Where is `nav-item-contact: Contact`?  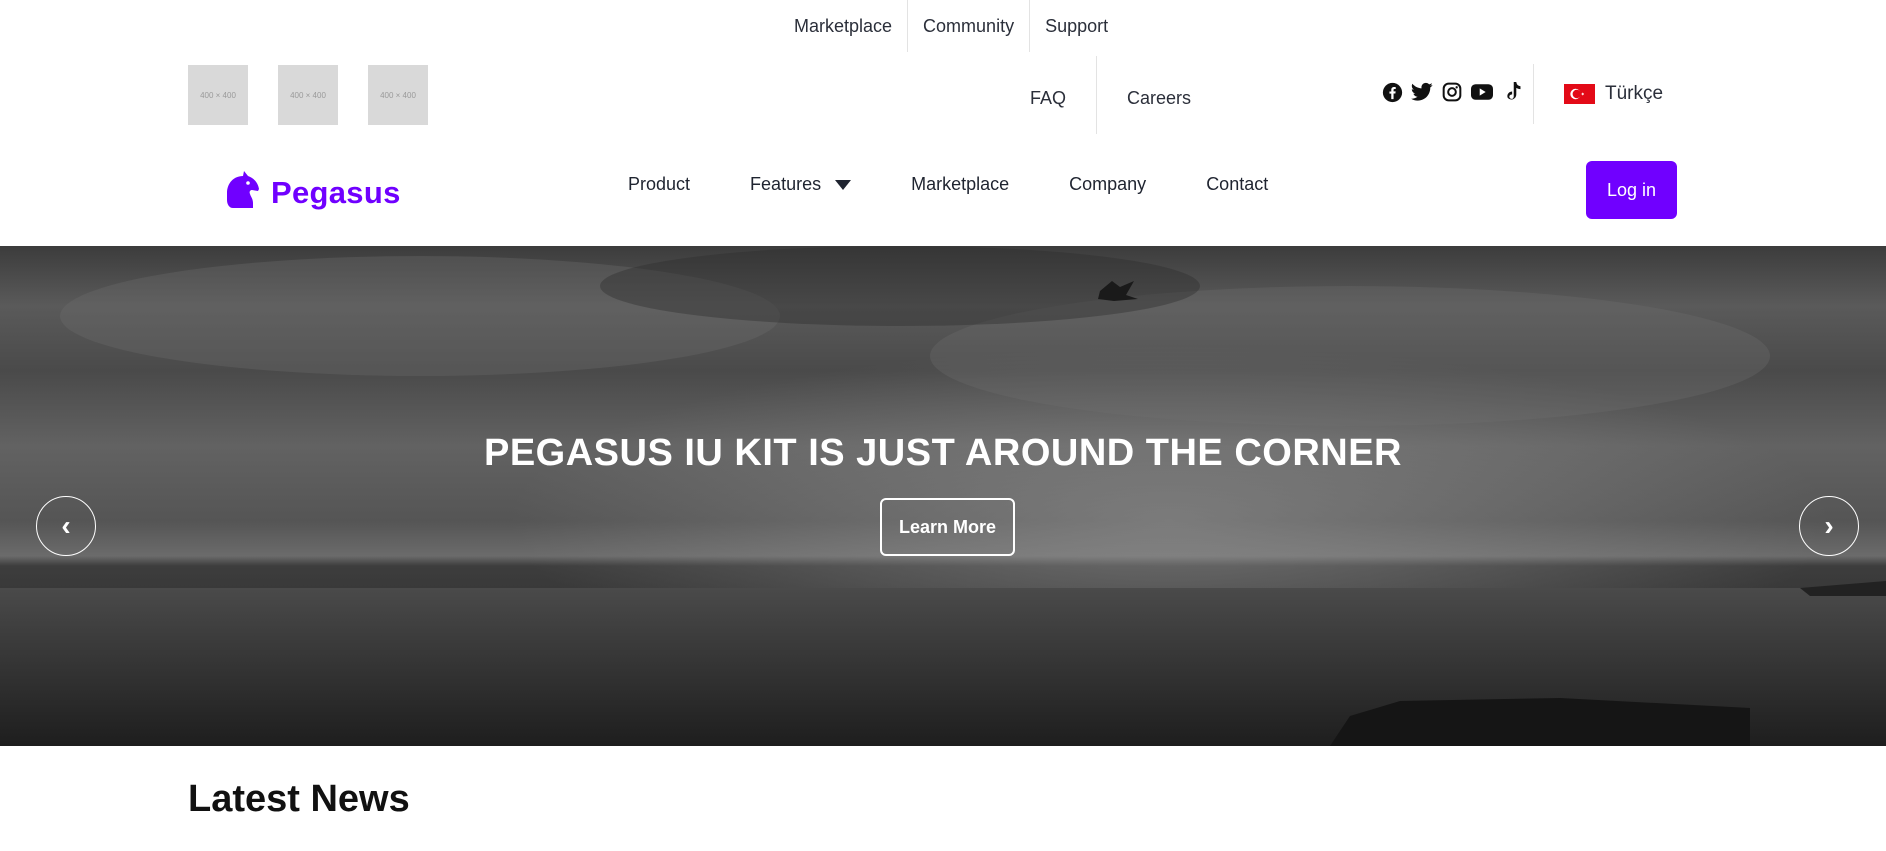
nav-item-contact: Contact is located at coordinates (1237, 184).